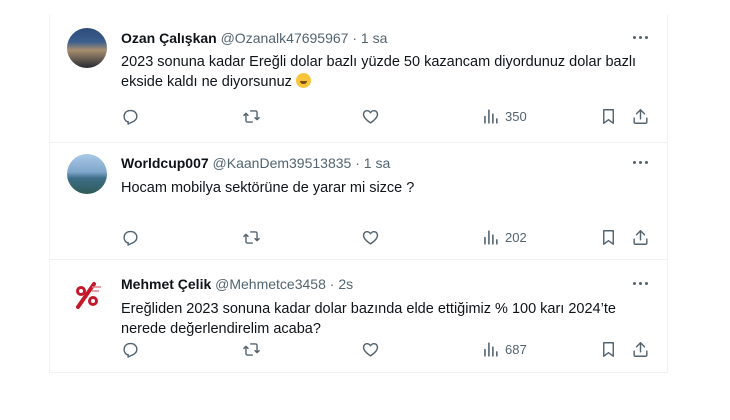 The width and height of the screenshot is (730, 420). What do you see at coordinates (282, 163) in the screenshot?
I see `handle: @KaanDem39513835` at bounding box center [282, 163].